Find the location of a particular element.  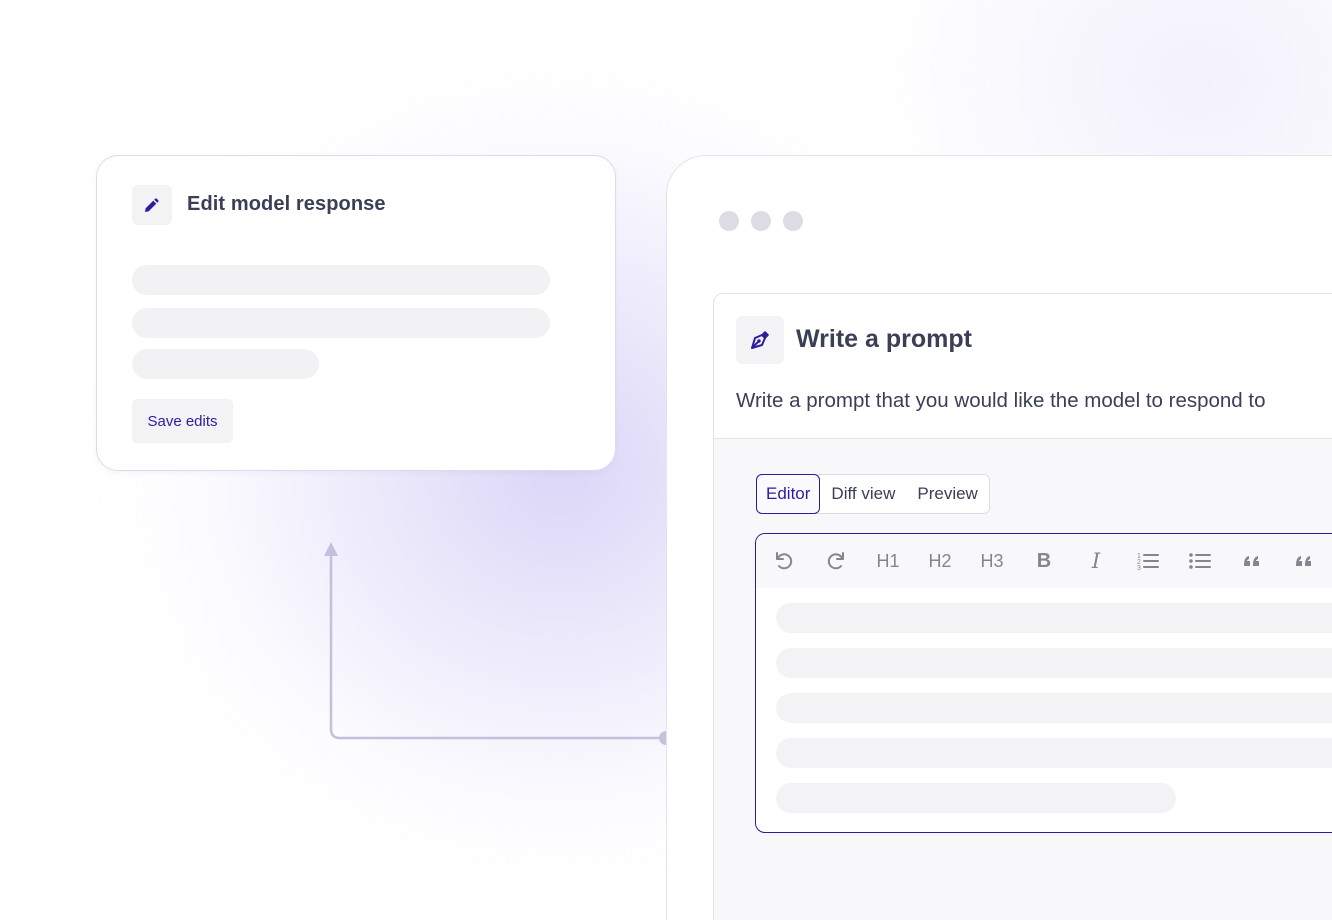

heading-1-button: H1 is located at coordinates (888, 561).